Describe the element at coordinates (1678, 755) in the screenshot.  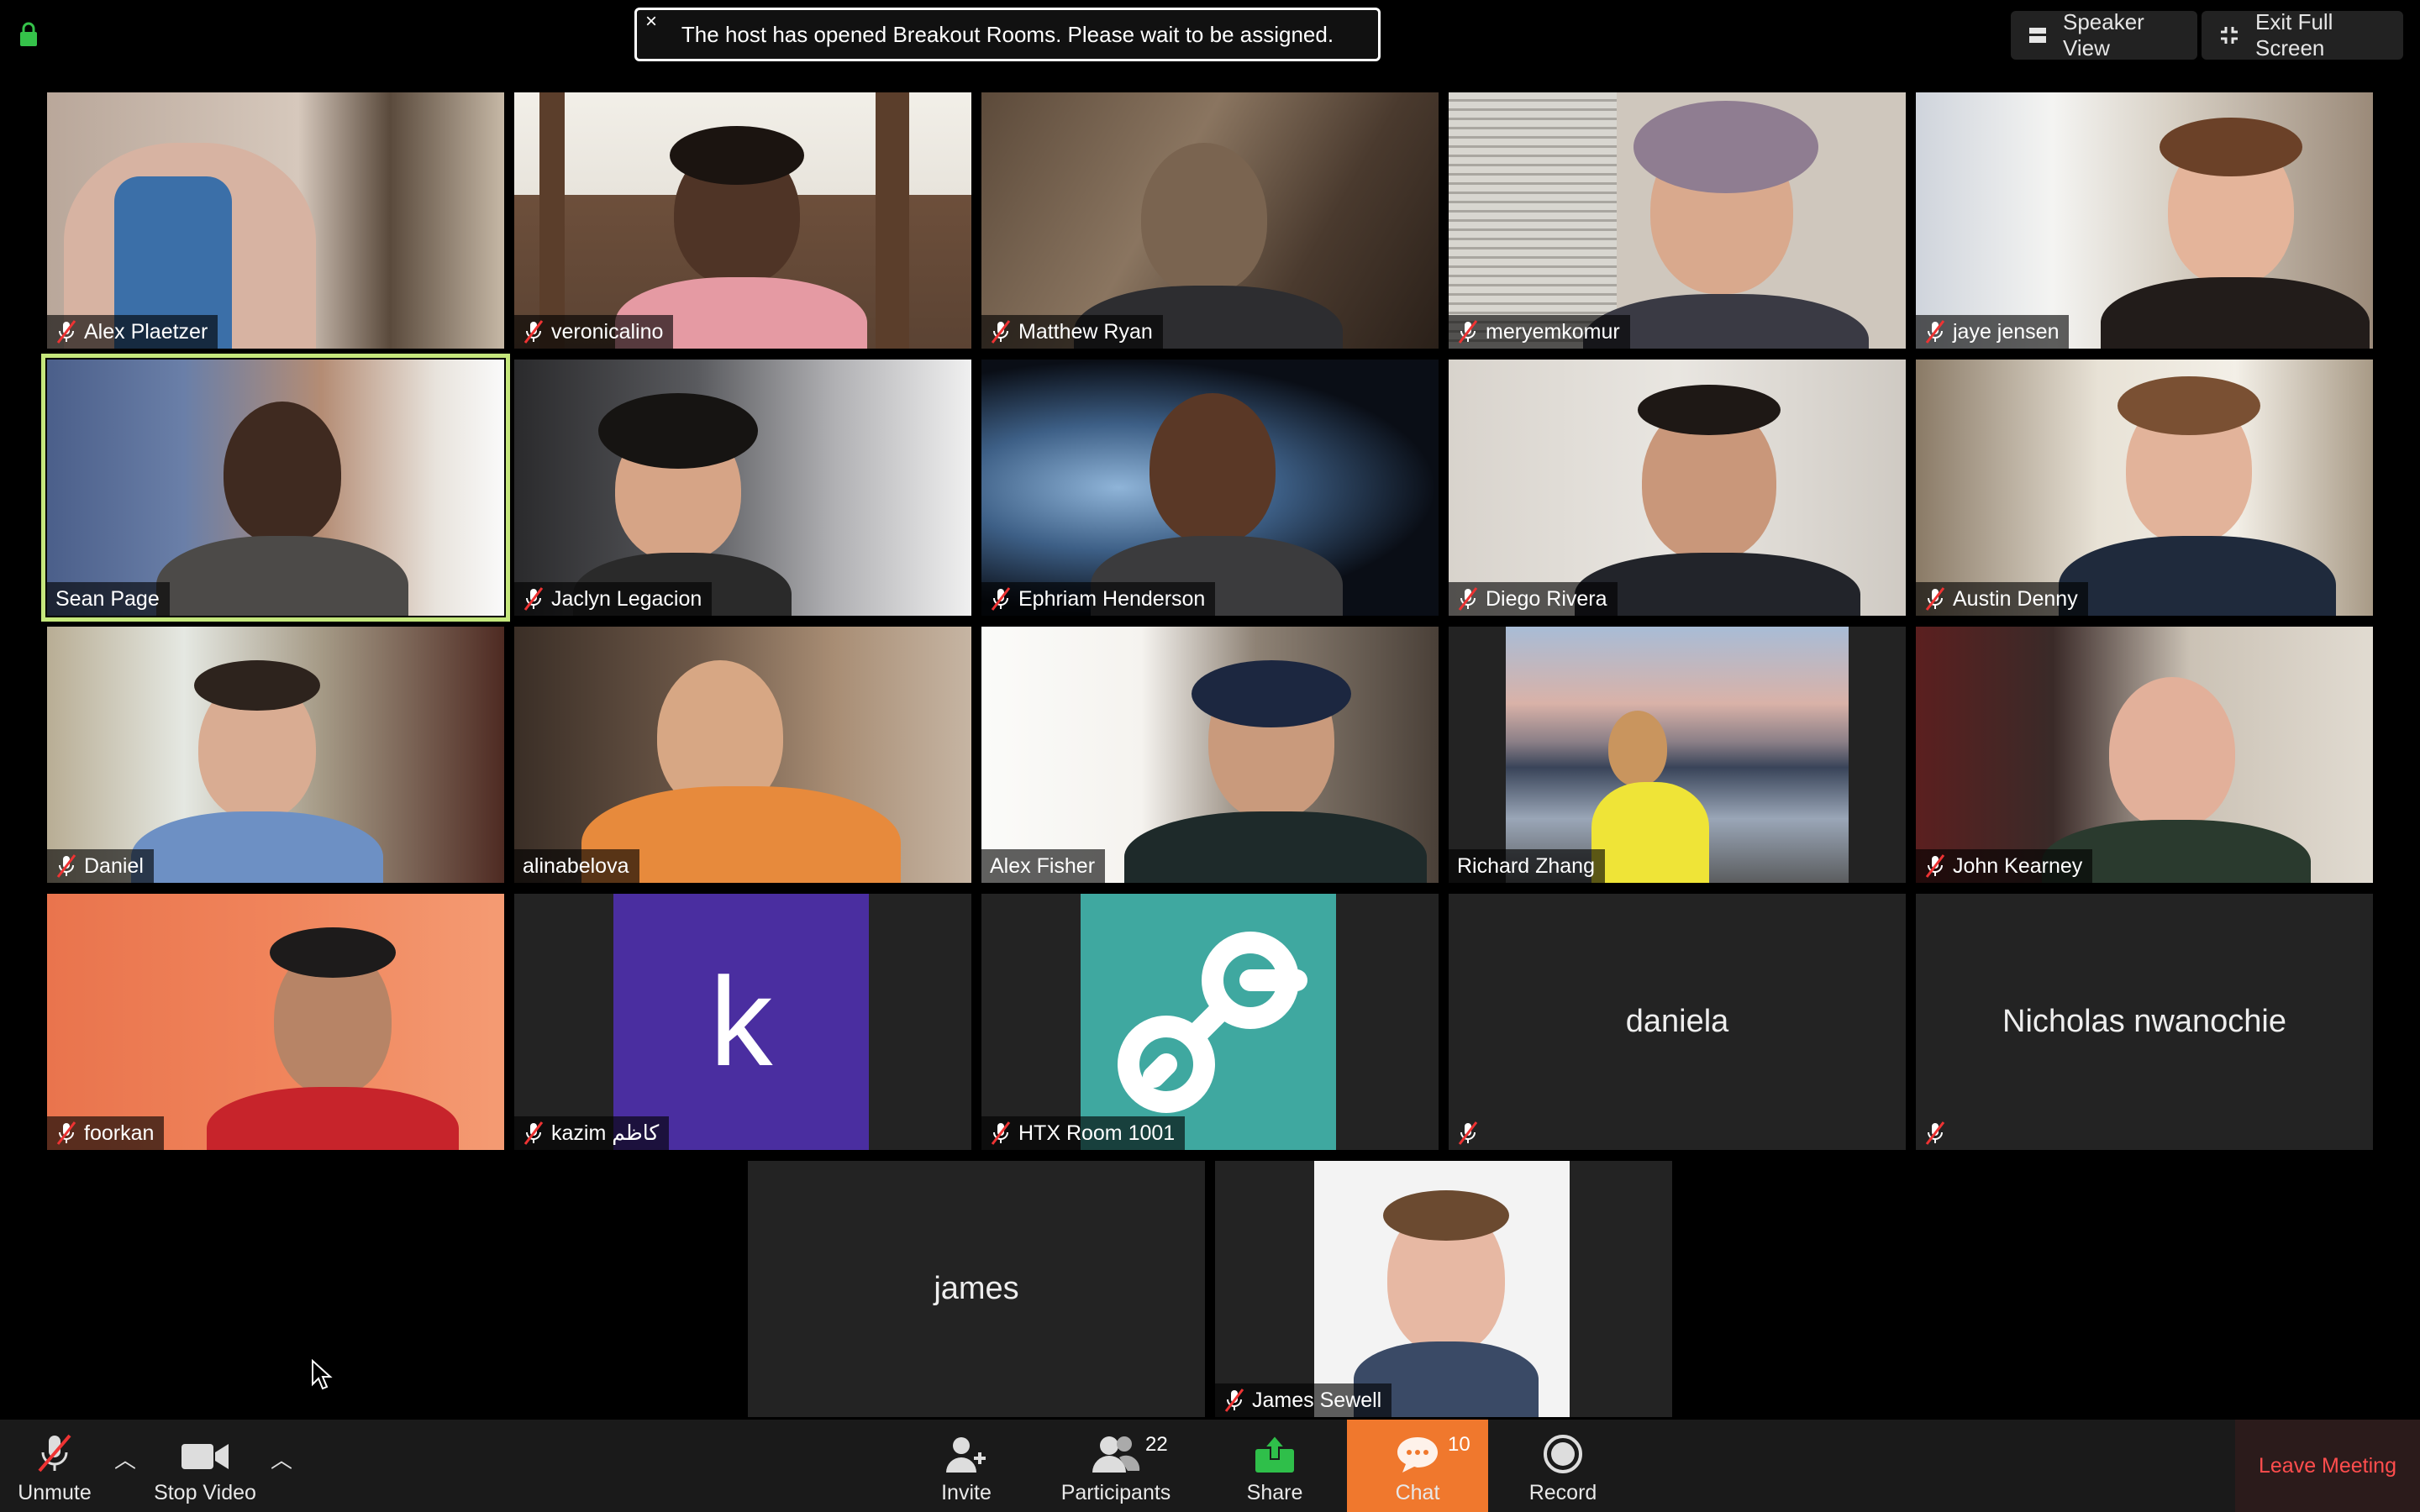
I see `video-tile: Richard Zhang` at that location.